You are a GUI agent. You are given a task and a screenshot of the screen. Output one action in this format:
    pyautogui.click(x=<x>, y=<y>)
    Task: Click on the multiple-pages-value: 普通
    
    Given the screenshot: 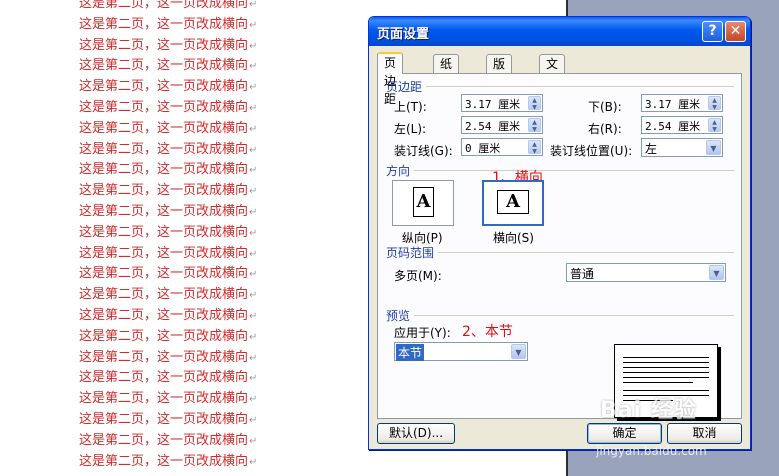 What is the action you would take?
    pyautogui.click(x=582, y=274)
    